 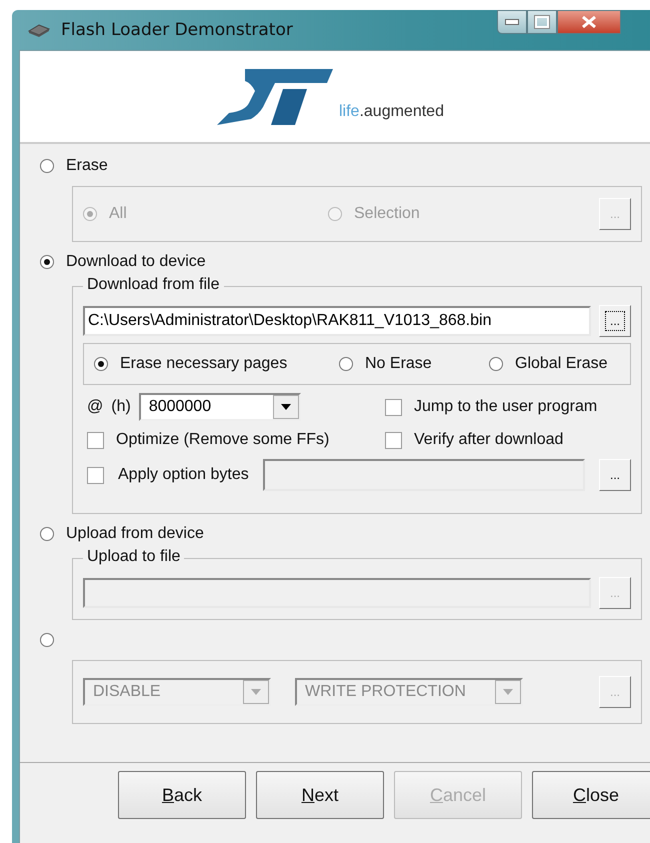 I want to click on maximize-button, so click(x=542, y=22).